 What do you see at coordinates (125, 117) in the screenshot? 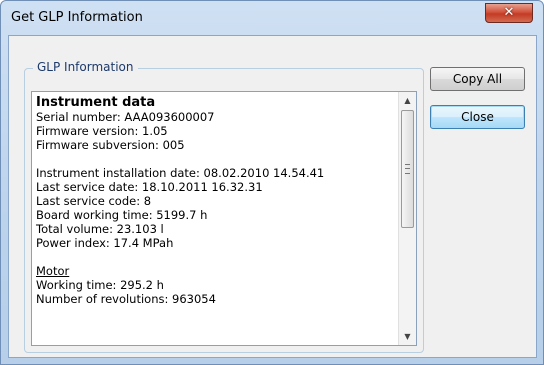
I see `serial-number-line: Serial number: AAA093600007` at bounding box center [125, 117].